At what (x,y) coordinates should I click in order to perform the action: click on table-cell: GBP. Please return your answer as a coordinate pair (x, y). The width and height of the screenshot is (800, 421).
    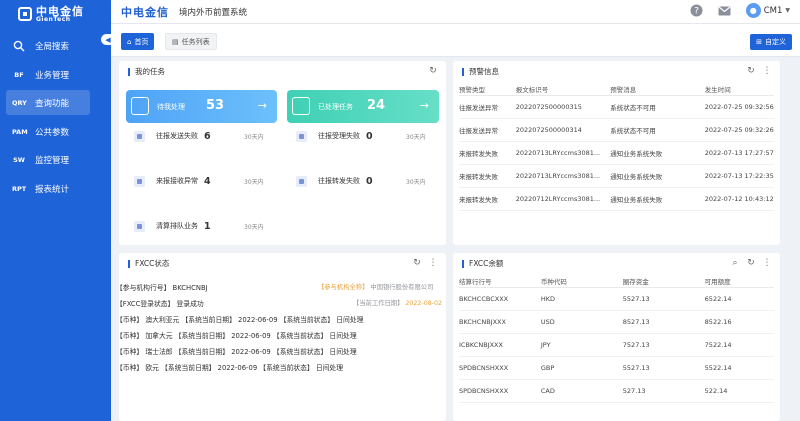
    Looking at the image, I should click on (581, 368).